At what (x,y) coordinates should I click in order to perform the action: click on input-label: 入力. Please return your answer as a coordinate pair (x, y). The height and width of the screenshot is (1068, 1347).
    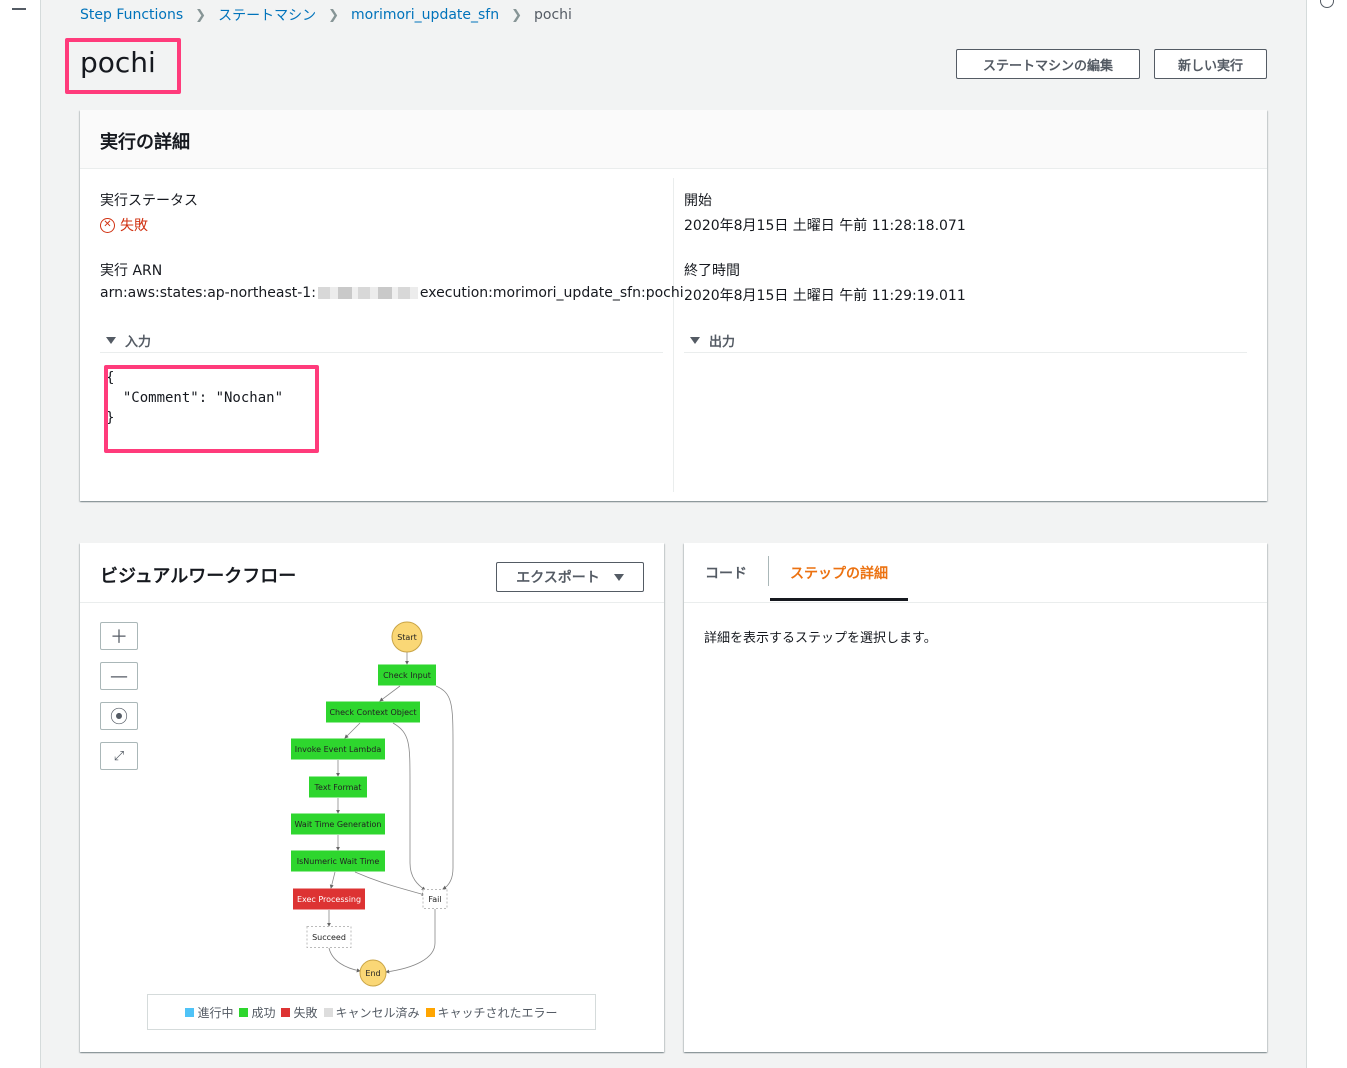
    Looking at the image, I should click on (138, 342).